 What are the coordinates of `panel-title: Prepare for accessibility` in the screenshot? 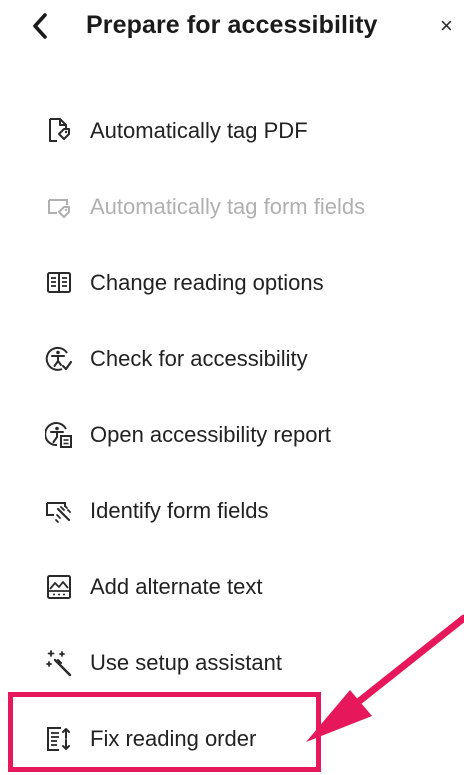 It's located at (232, 25).